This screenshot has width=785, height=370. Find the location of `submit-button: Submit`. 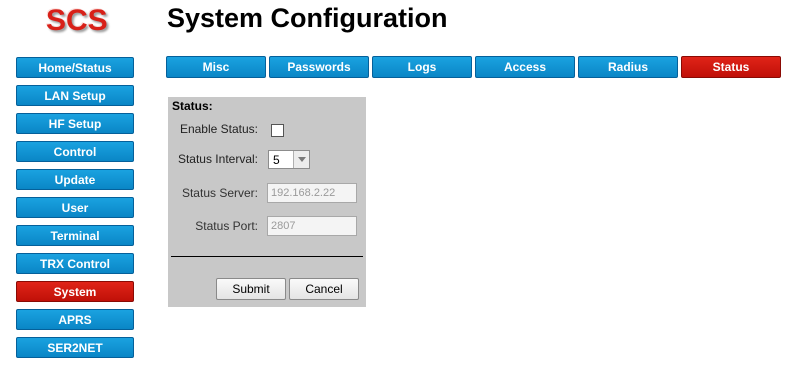

submit-button: Submit is located at coordinates (251, 289).